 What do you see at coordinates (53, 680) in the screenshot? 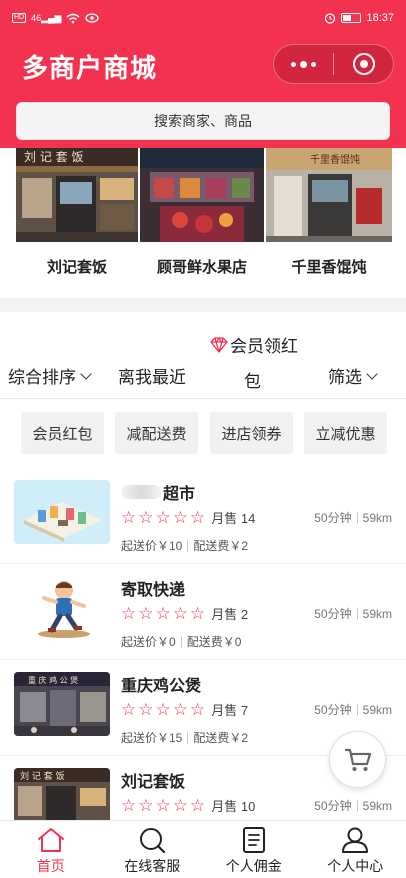
I see `svg-text: 重 庆 鸡 公 煲` at bounding box center [53, 680].